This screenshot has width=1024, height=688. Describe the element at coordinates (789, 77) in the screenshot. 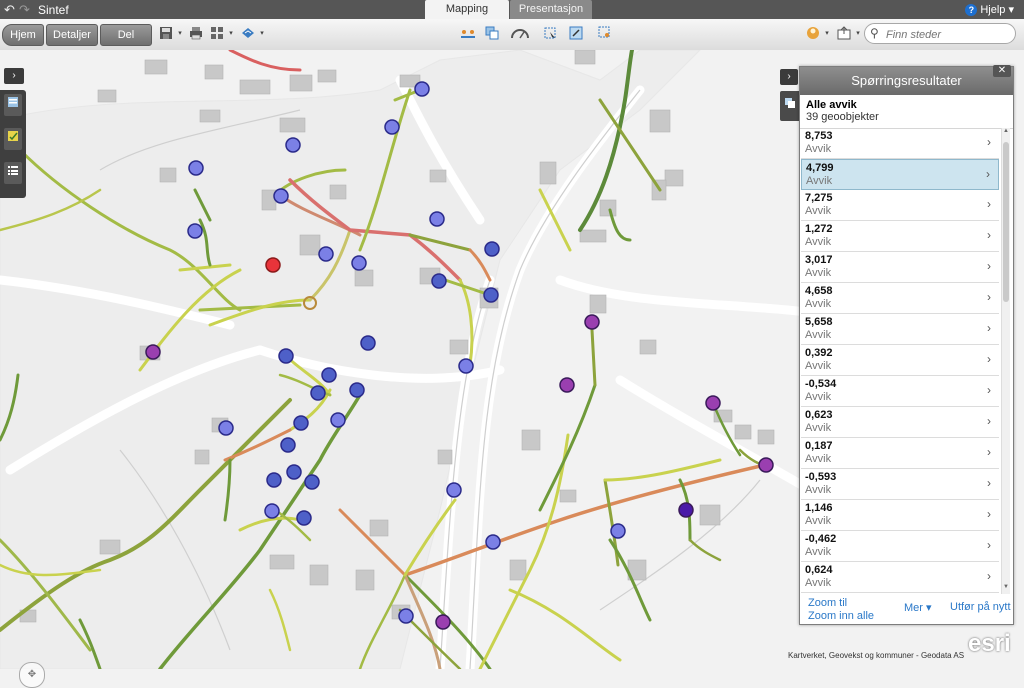

I see `collapse-results-icon: ›` at that location.